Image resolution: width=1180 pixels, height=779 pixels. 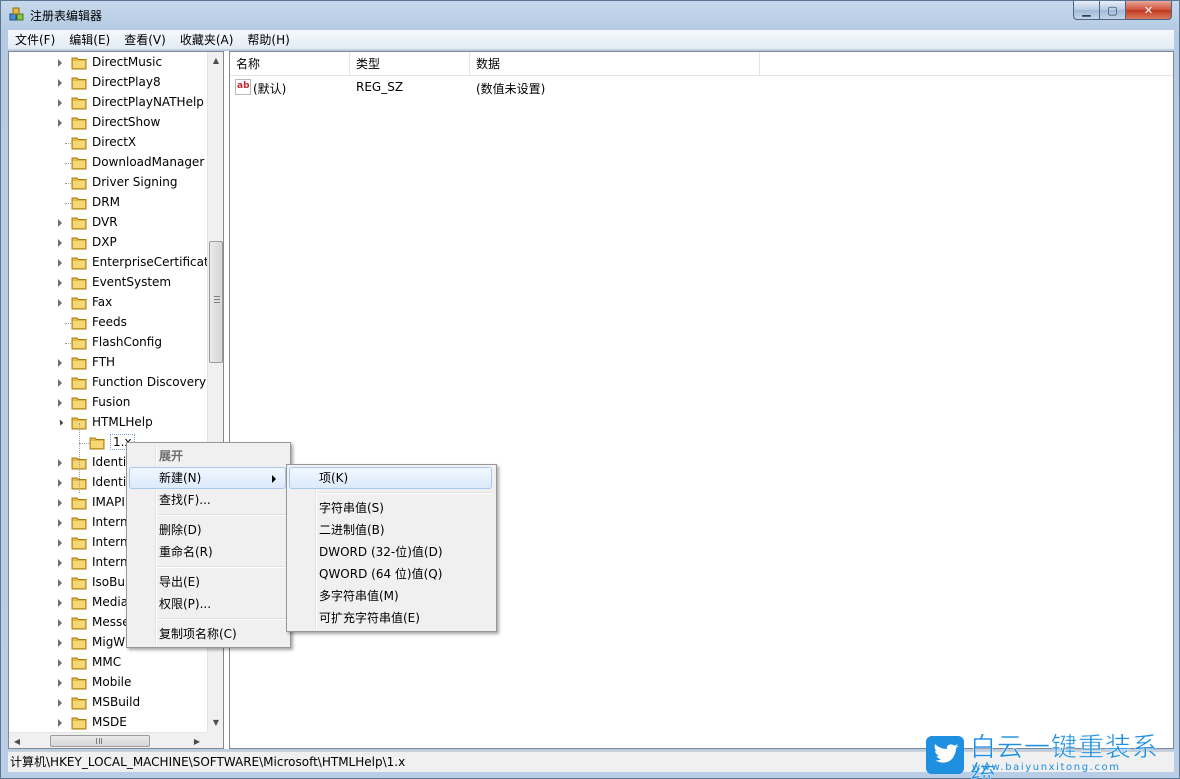 What do you see at coordinates (108, 683) in the screenshot?
I see `tree-item: Mobile` at bounding box center [108, 683].